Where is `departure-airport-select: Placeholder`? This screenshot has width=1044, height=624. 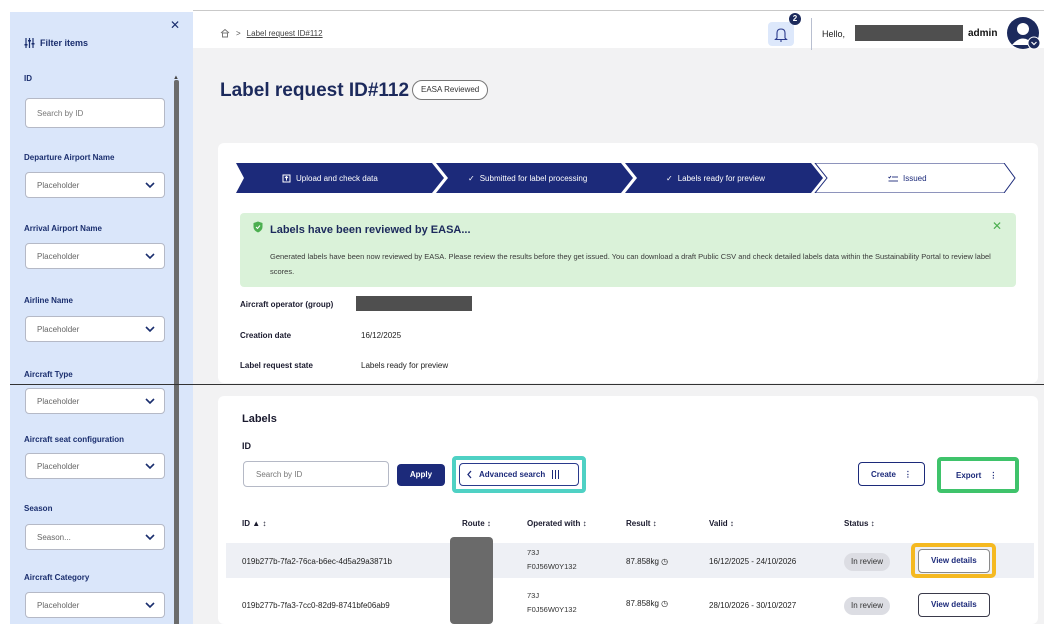 departure-airport-select: Placeholder is located at coordinates (95, 185).